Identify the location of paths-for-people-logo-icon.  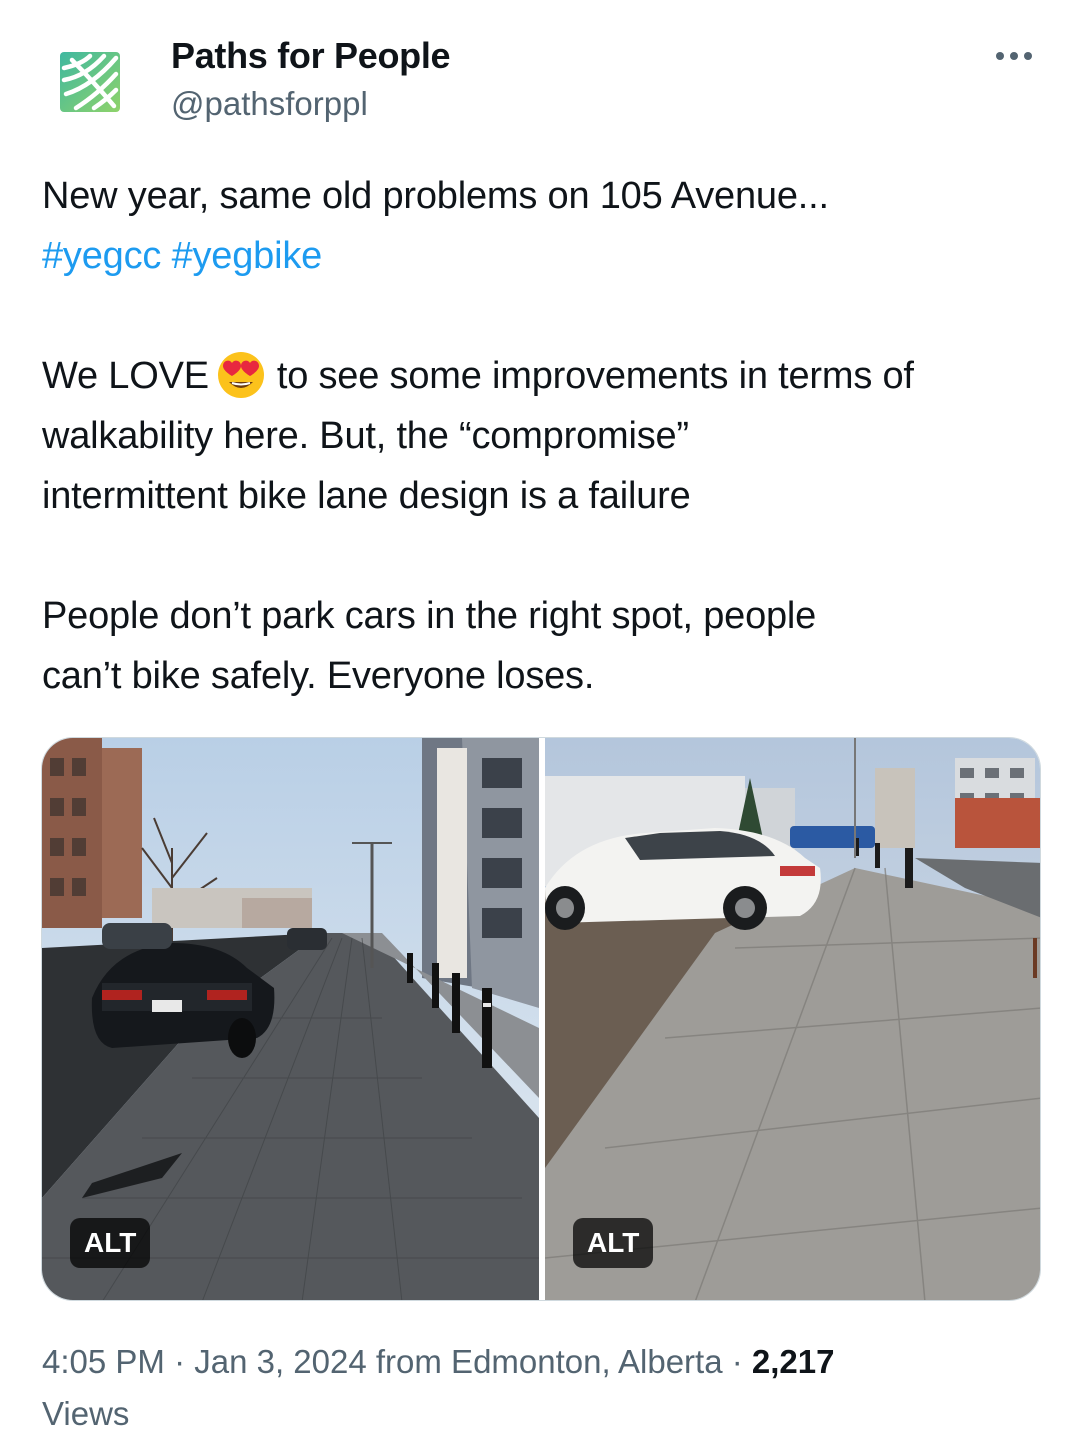
(90, 82).